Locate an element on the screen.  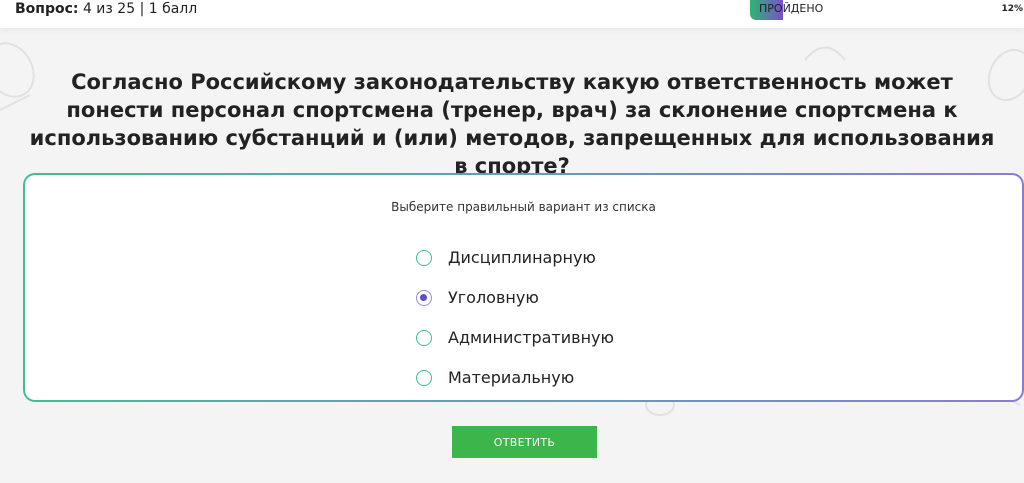
question-counter-value: 4 из 25 | 1 балл is located at coordinates (140, 9).